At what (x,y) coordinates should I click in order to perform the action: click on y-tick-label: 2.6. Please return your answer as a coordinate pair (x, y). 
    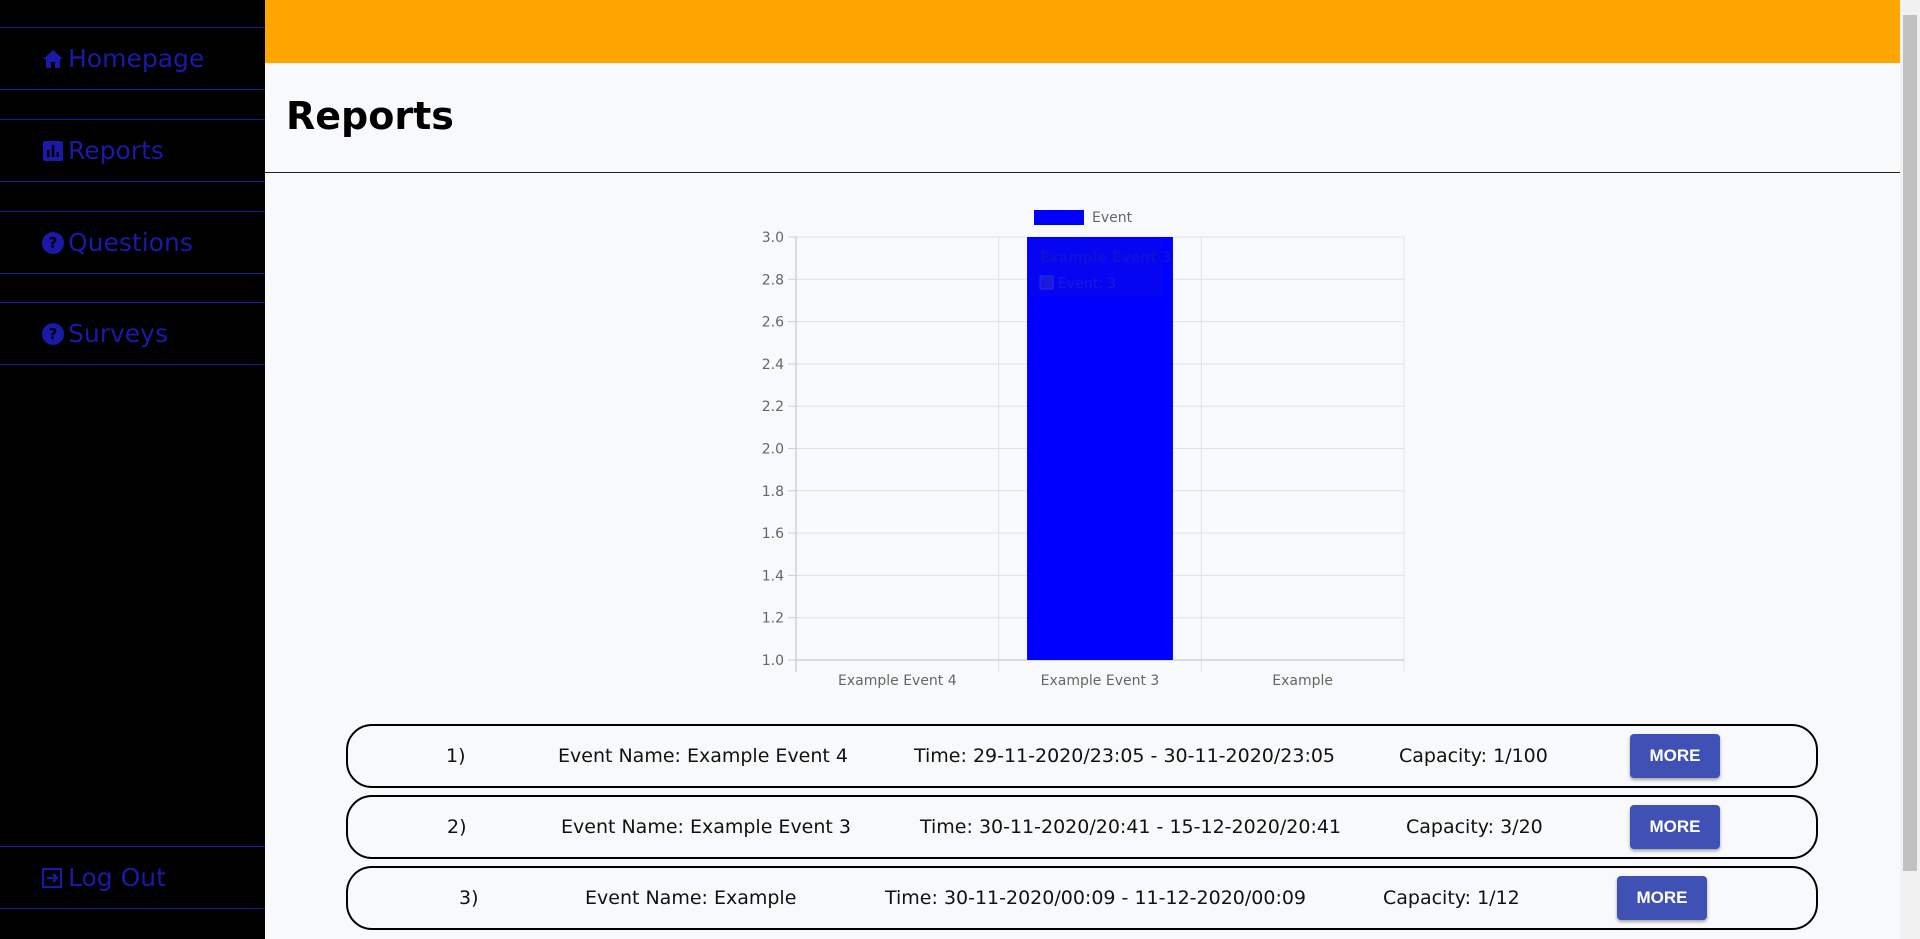
    Looking at the image, I should click on (773, 323).